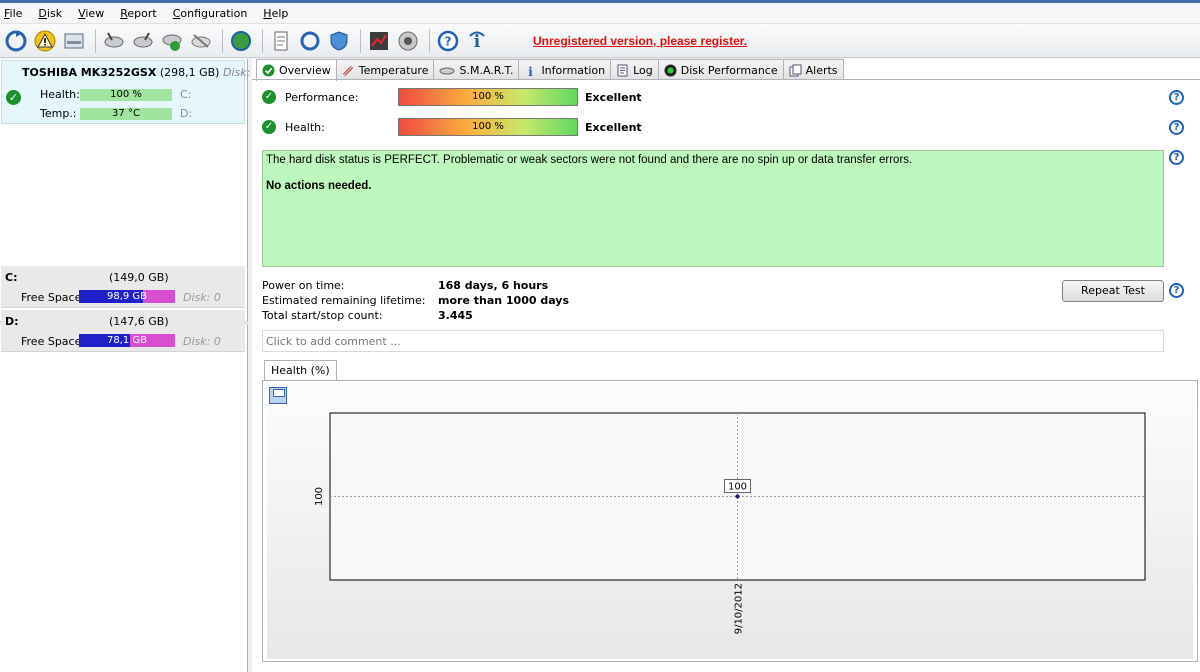 The image size is (1200, 672). Describe the element at coordinates (127, 340) in the screenshot. I see `volume-free-value: 78,1 GB` at that location.